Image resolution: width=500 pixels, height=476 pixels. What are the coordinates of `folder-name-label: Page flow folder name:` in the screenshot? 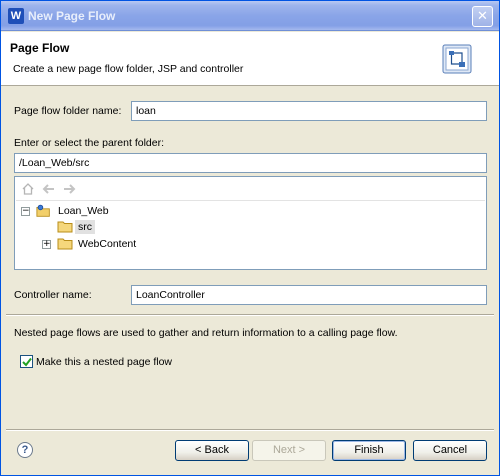 It's located at (68, 111).